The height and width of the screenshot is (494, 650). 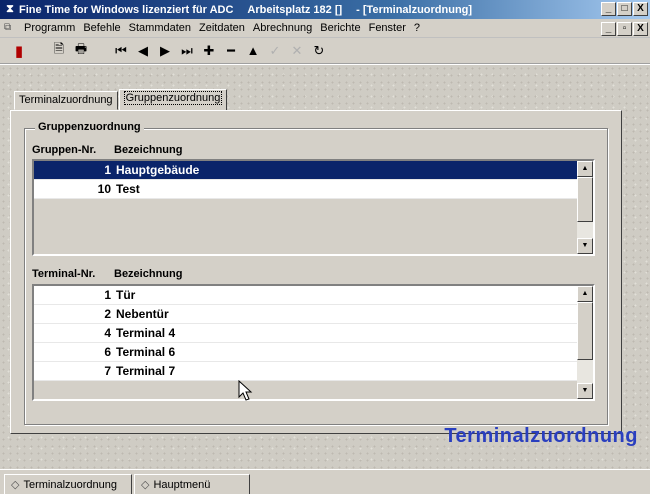 What do you see at coordinates (295, 9) in the screenshot?
I see `title-workplace: Arbeitsplatz 182 []` at bounding box center [295, 9].